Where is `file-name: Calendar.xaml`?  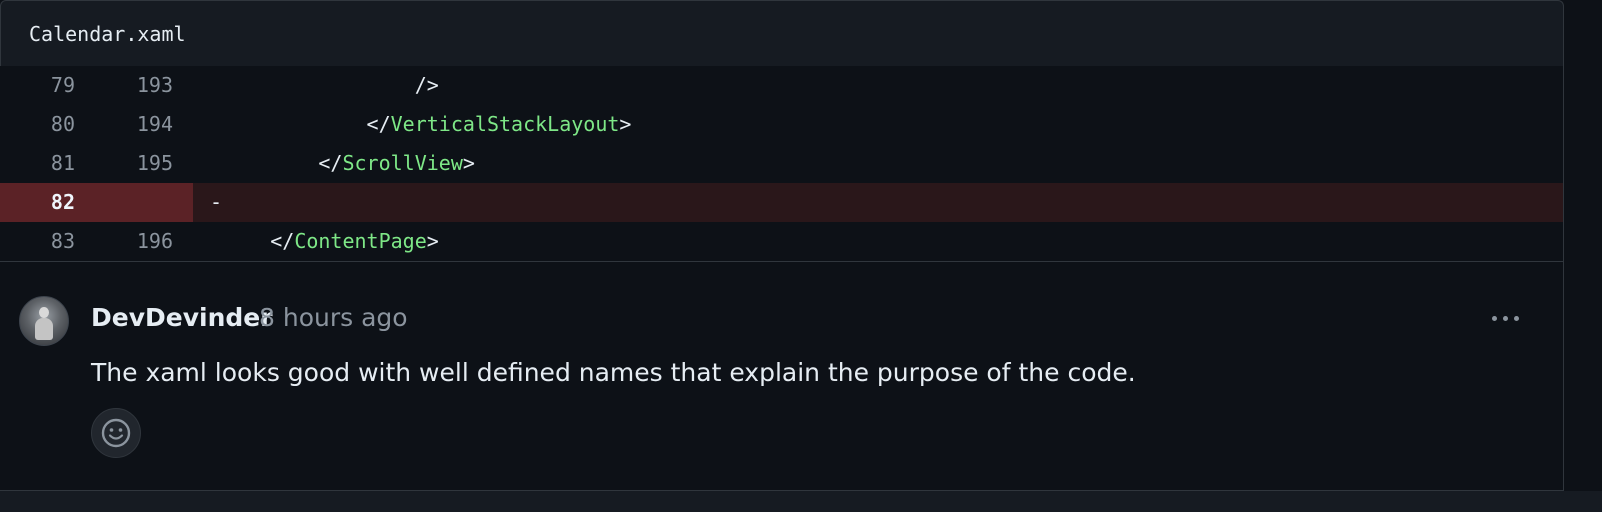
file-name: Calendar.xaml is located at coordinates (107, 34).